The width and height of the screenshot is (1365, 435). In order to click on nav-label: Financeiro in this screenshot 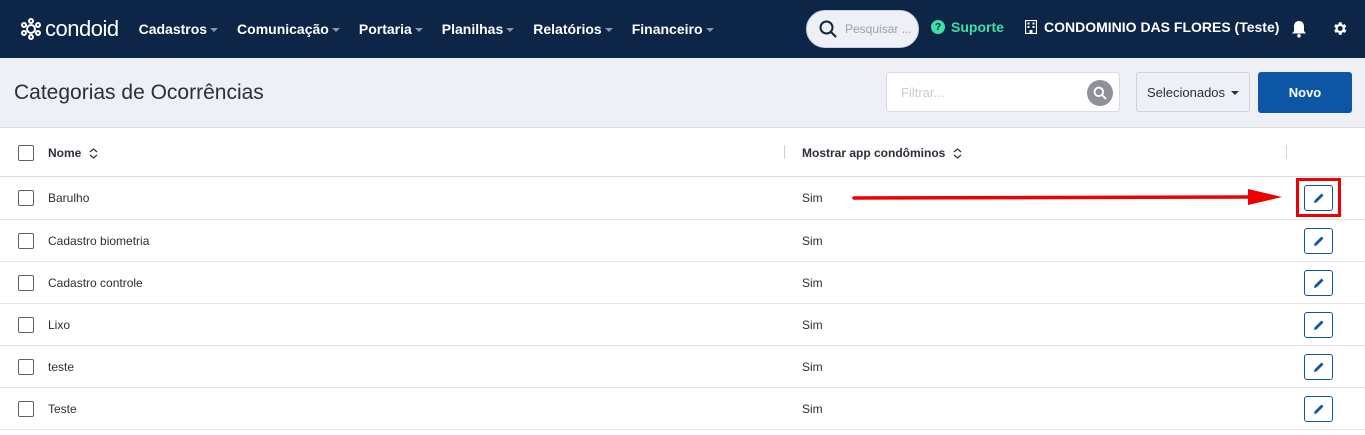, I will do `click(667, 29)`.